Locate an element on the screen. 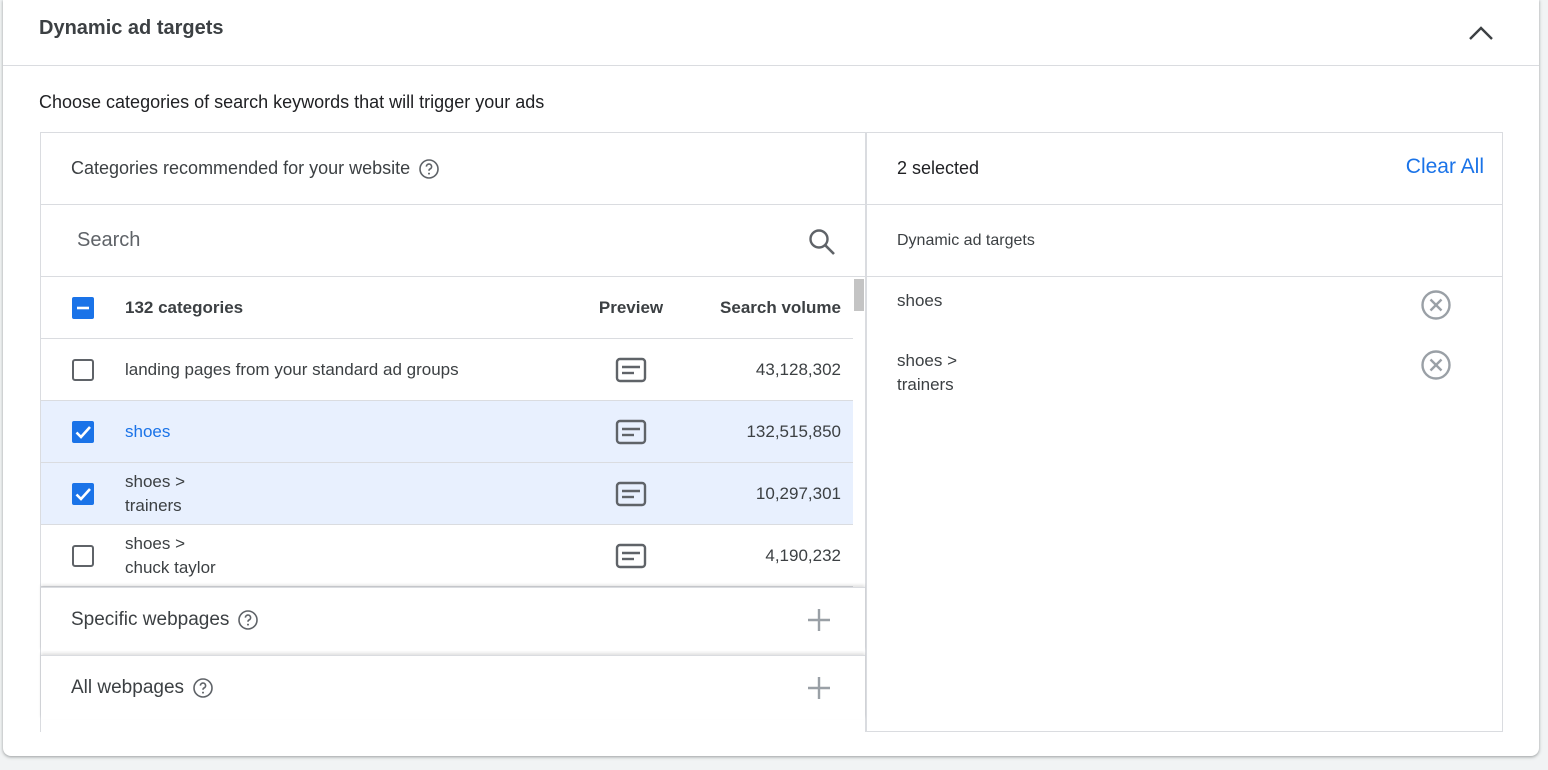 This screenshot has width=1548, height=770. table-row: shoes > chuck taylor 4,190,232 is located at coordinates (447, 556).